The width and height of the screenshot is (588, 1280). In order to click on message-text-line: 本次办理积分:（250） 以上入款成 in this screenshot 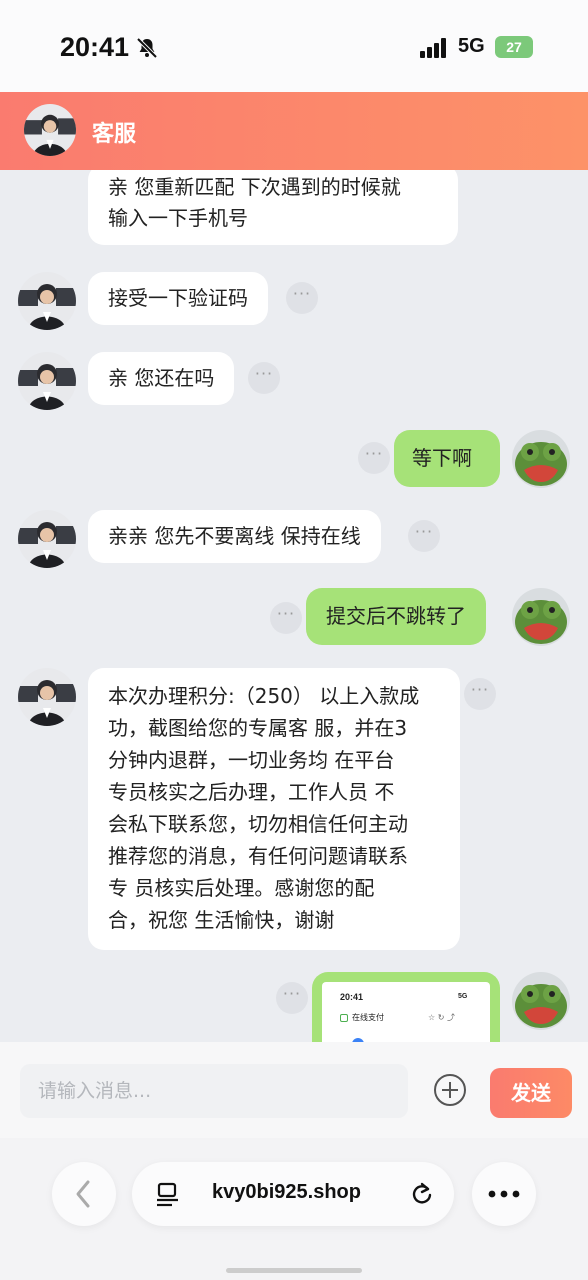, I will do `click(264, 696)`.